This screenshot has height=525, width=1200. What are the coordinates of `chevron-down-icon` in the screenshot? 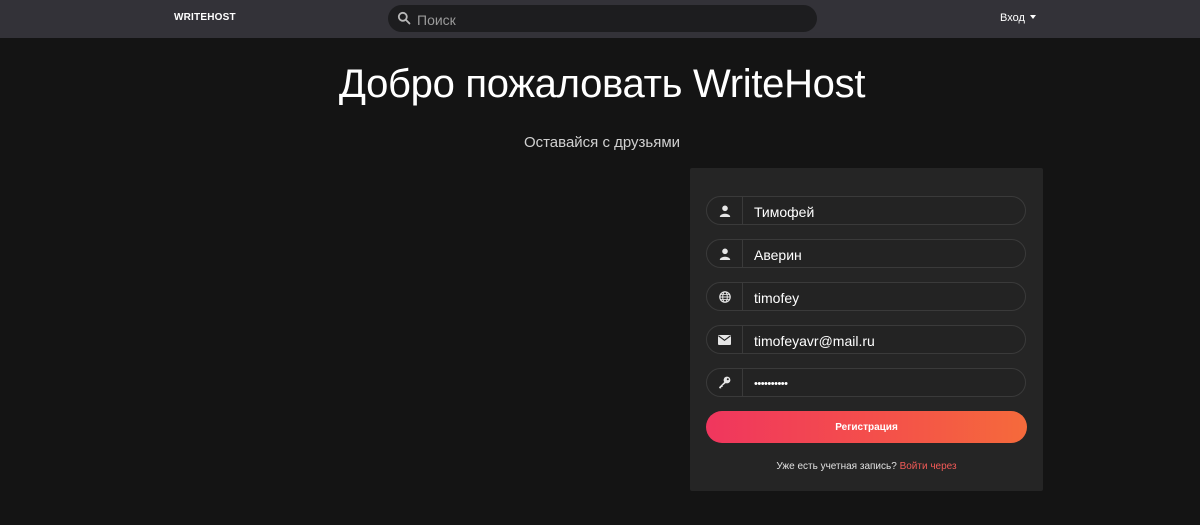 It's located at (1032, 17).